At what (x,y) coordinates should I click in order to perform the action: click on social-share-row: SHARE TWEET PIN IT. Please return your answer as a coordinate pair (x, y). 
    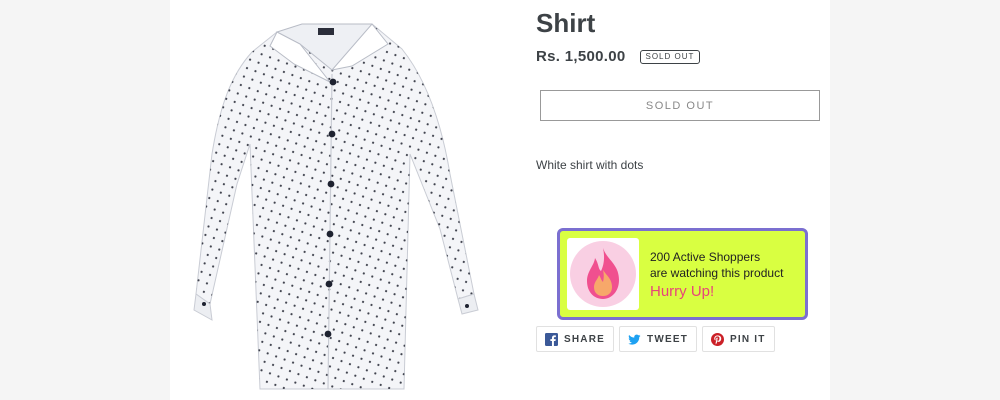
    Looking at the image, I should click on (655, 339).